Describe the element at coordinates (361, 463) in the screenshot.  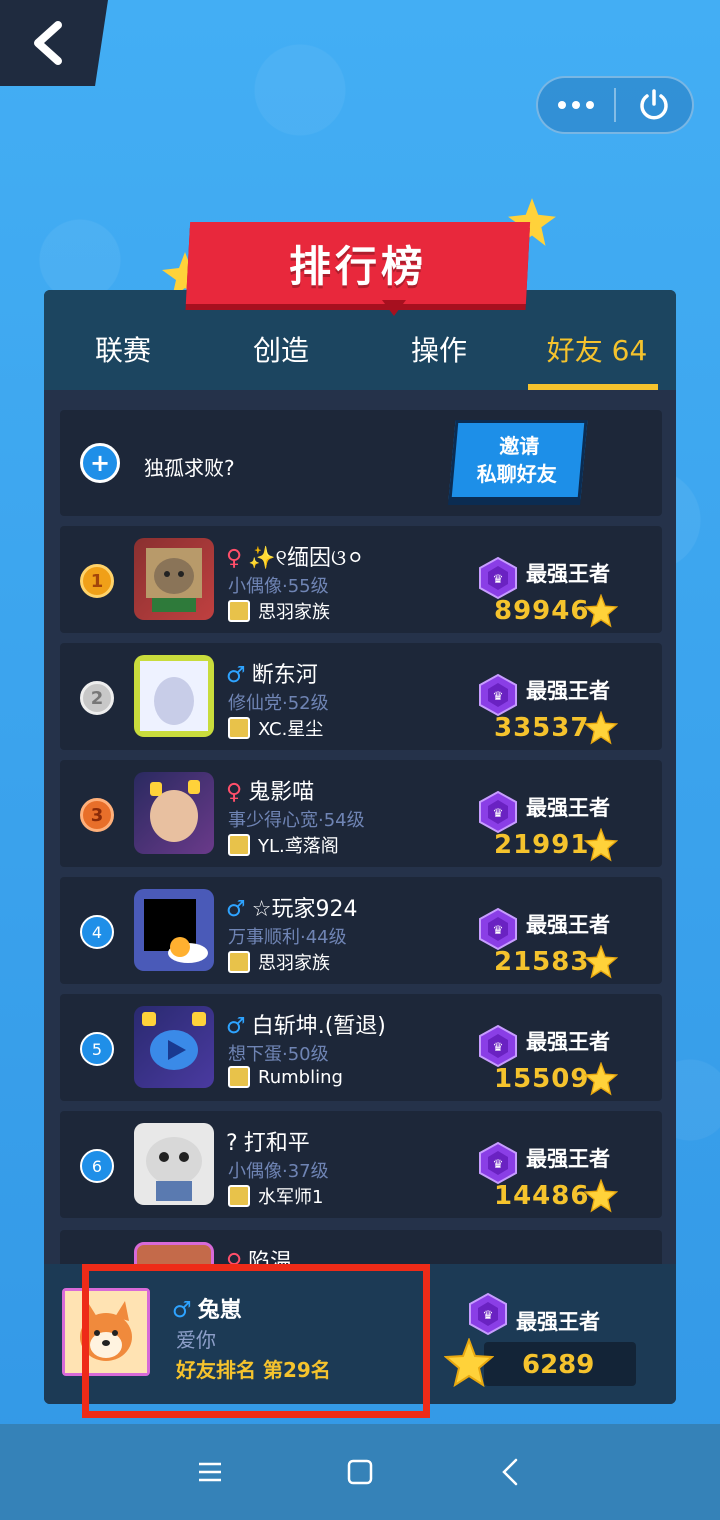
I see `invite-row: + 独孤求败? 邀请 私聊好友` at that location.